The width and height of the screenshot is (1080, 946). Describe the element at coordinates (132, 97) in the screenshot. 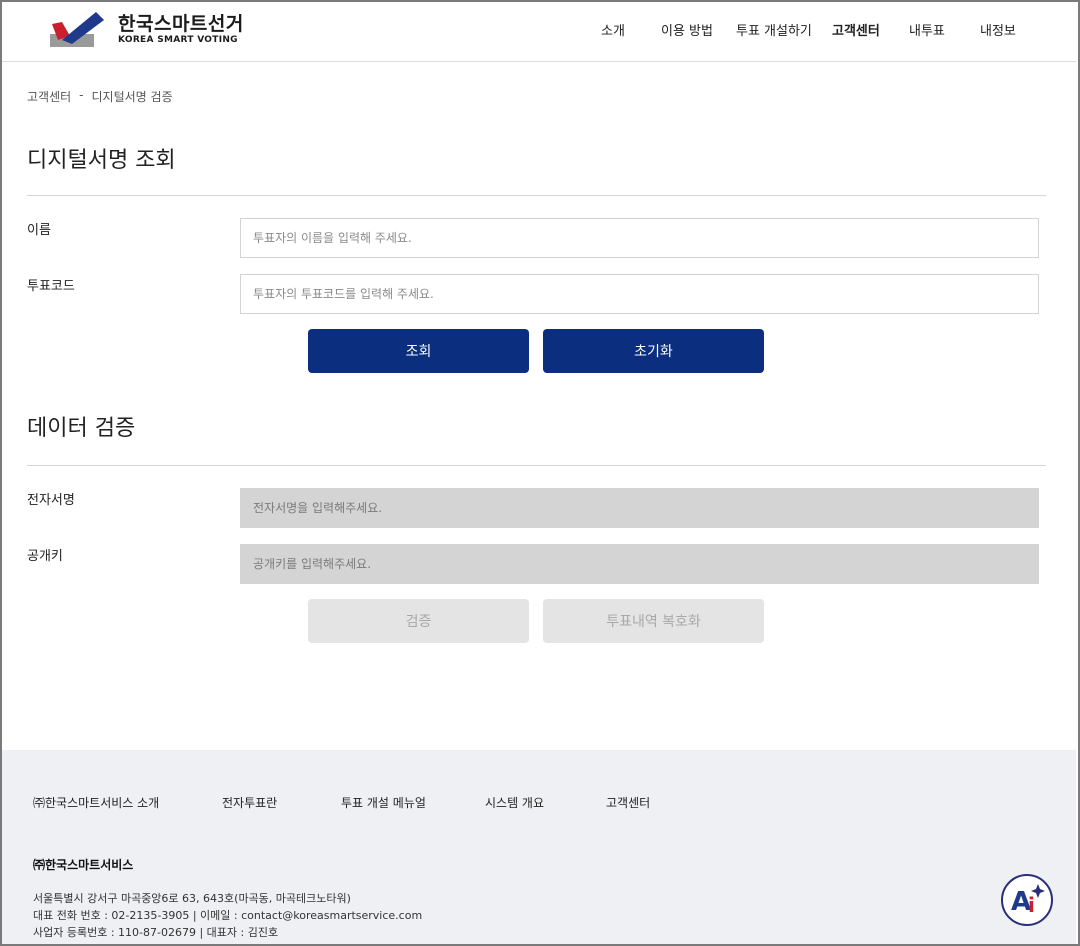

I see `breadcrumb-current: 디지털서명 검증` at that location.